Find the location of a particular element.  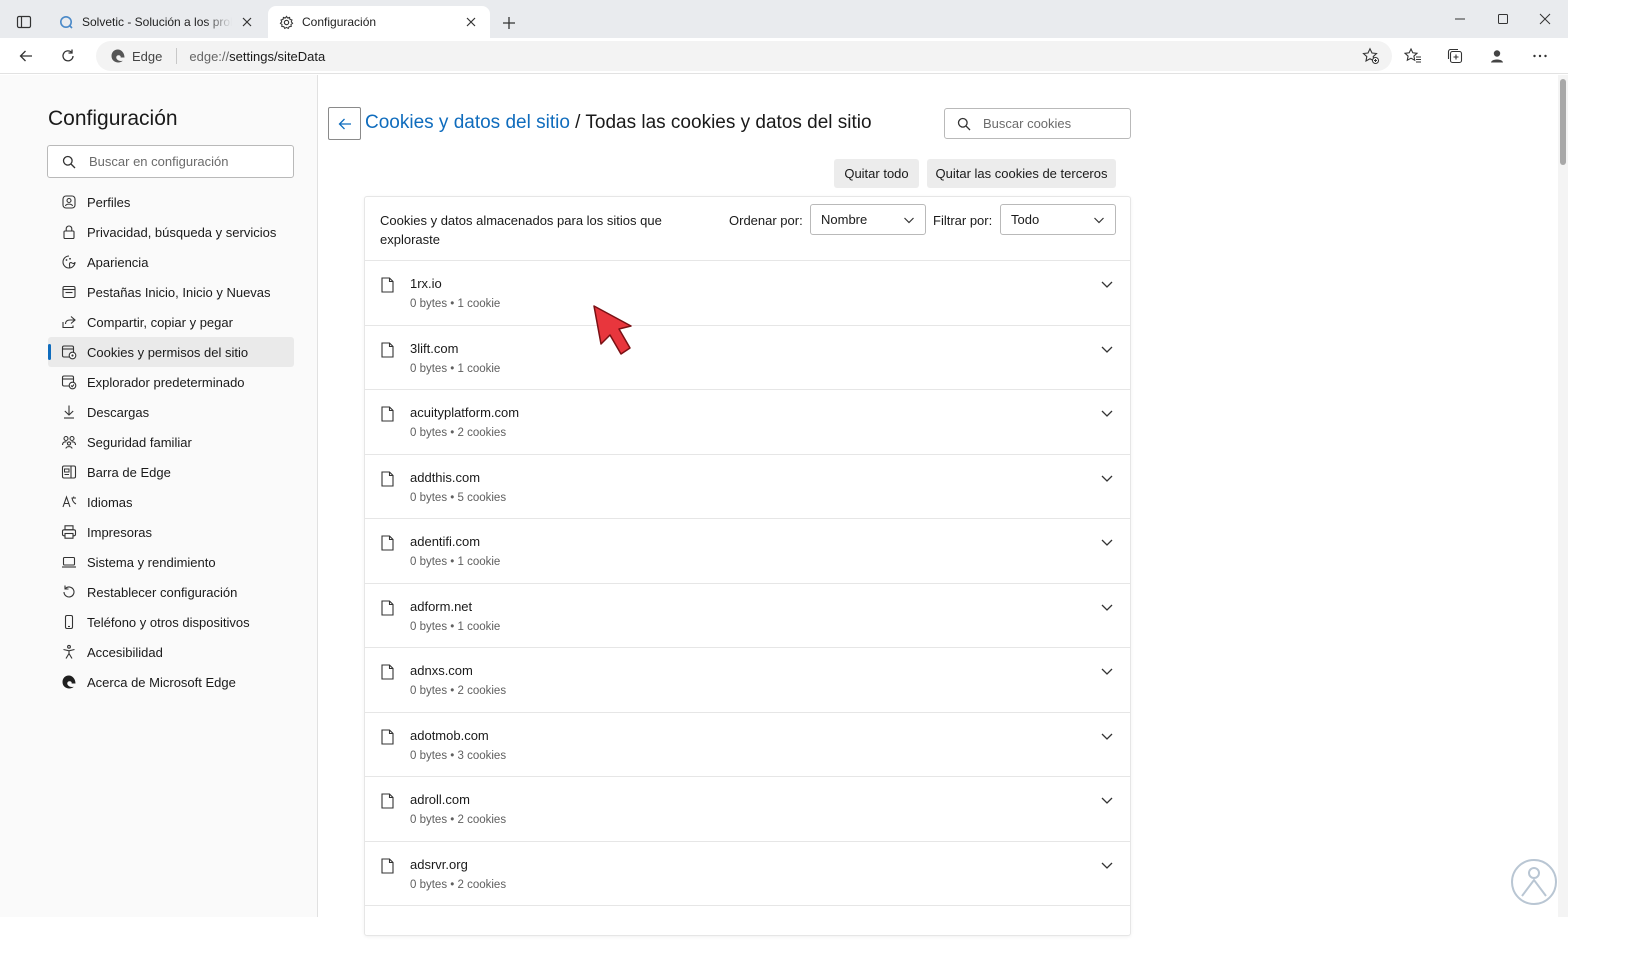

site-row: adsrvr.org 0 bytes • 2 cookies is located at coordinates (747, 874).